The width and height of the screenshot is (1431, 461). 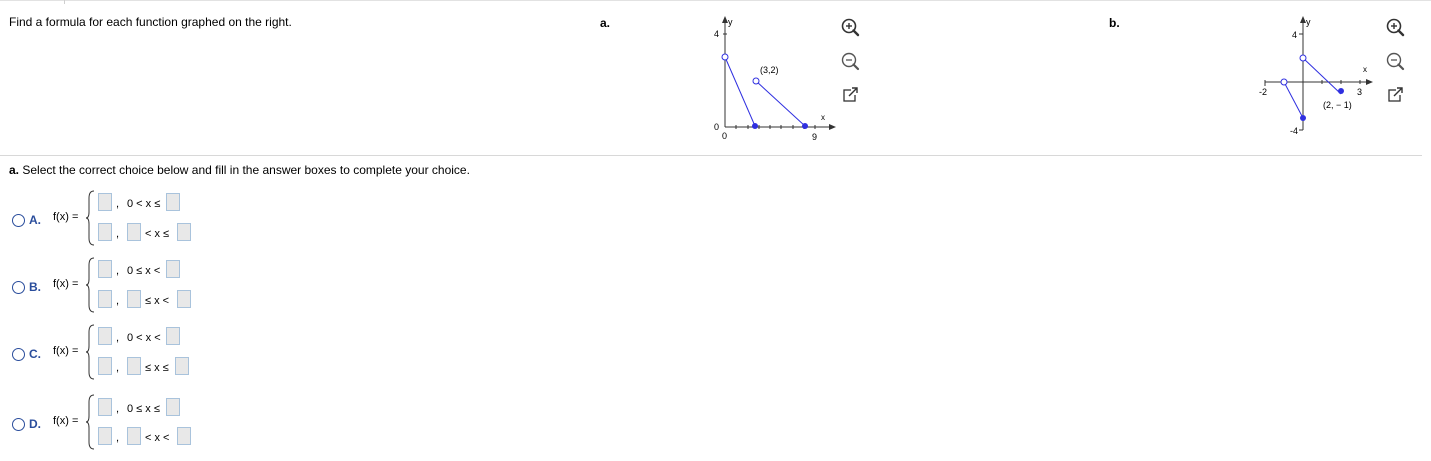 What do you see at coordinates (850, 28) in the screenshot?
I see `graph-a-zoom-in-icon` at bounding box center [850, 28].